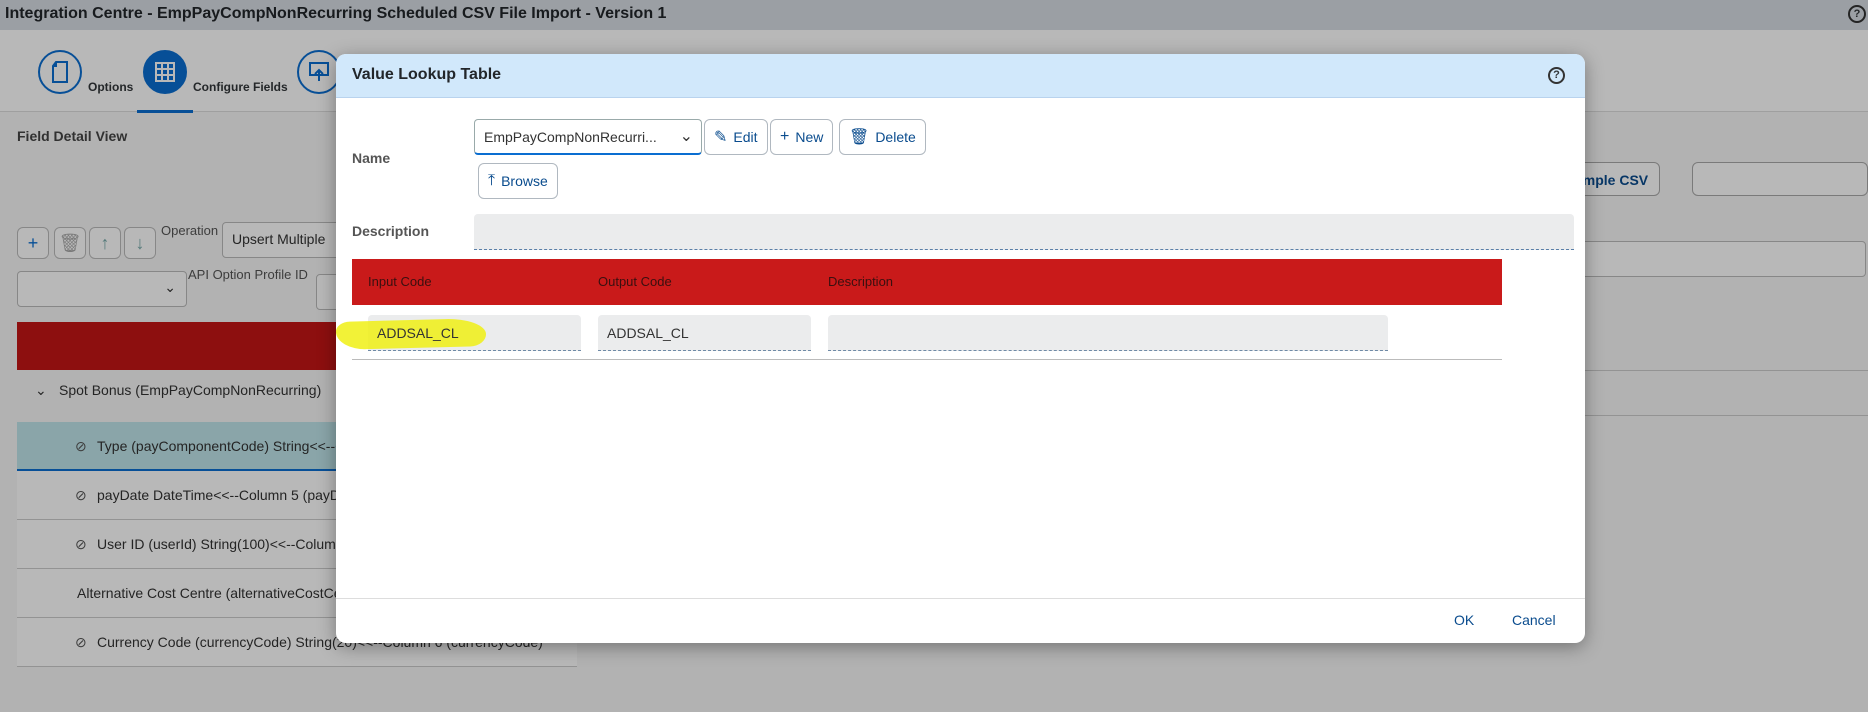 The image size is (1868, 712). What do you see at coordinates (927, 359) in the screenshot?
I see `table-row-divider` at bounding box center [927, 359].